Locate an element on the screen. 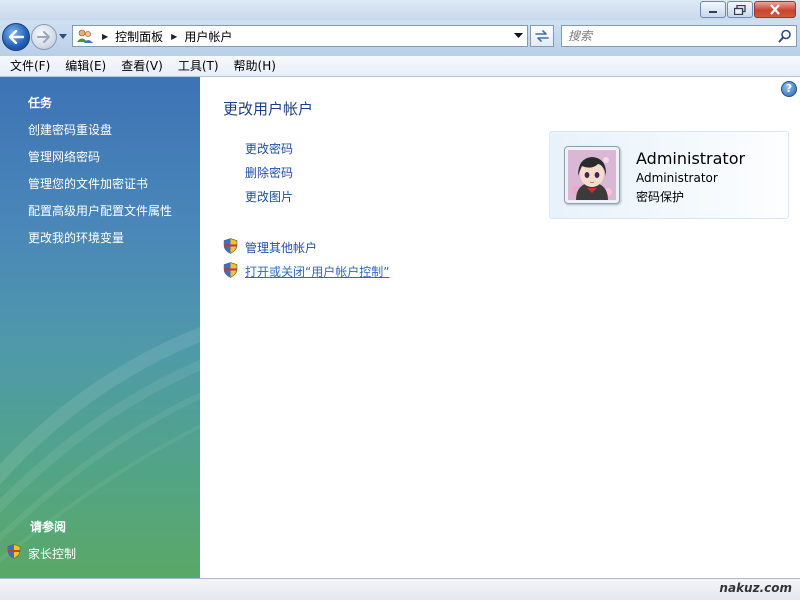  refresh-button is located at coordinates (542, 36).